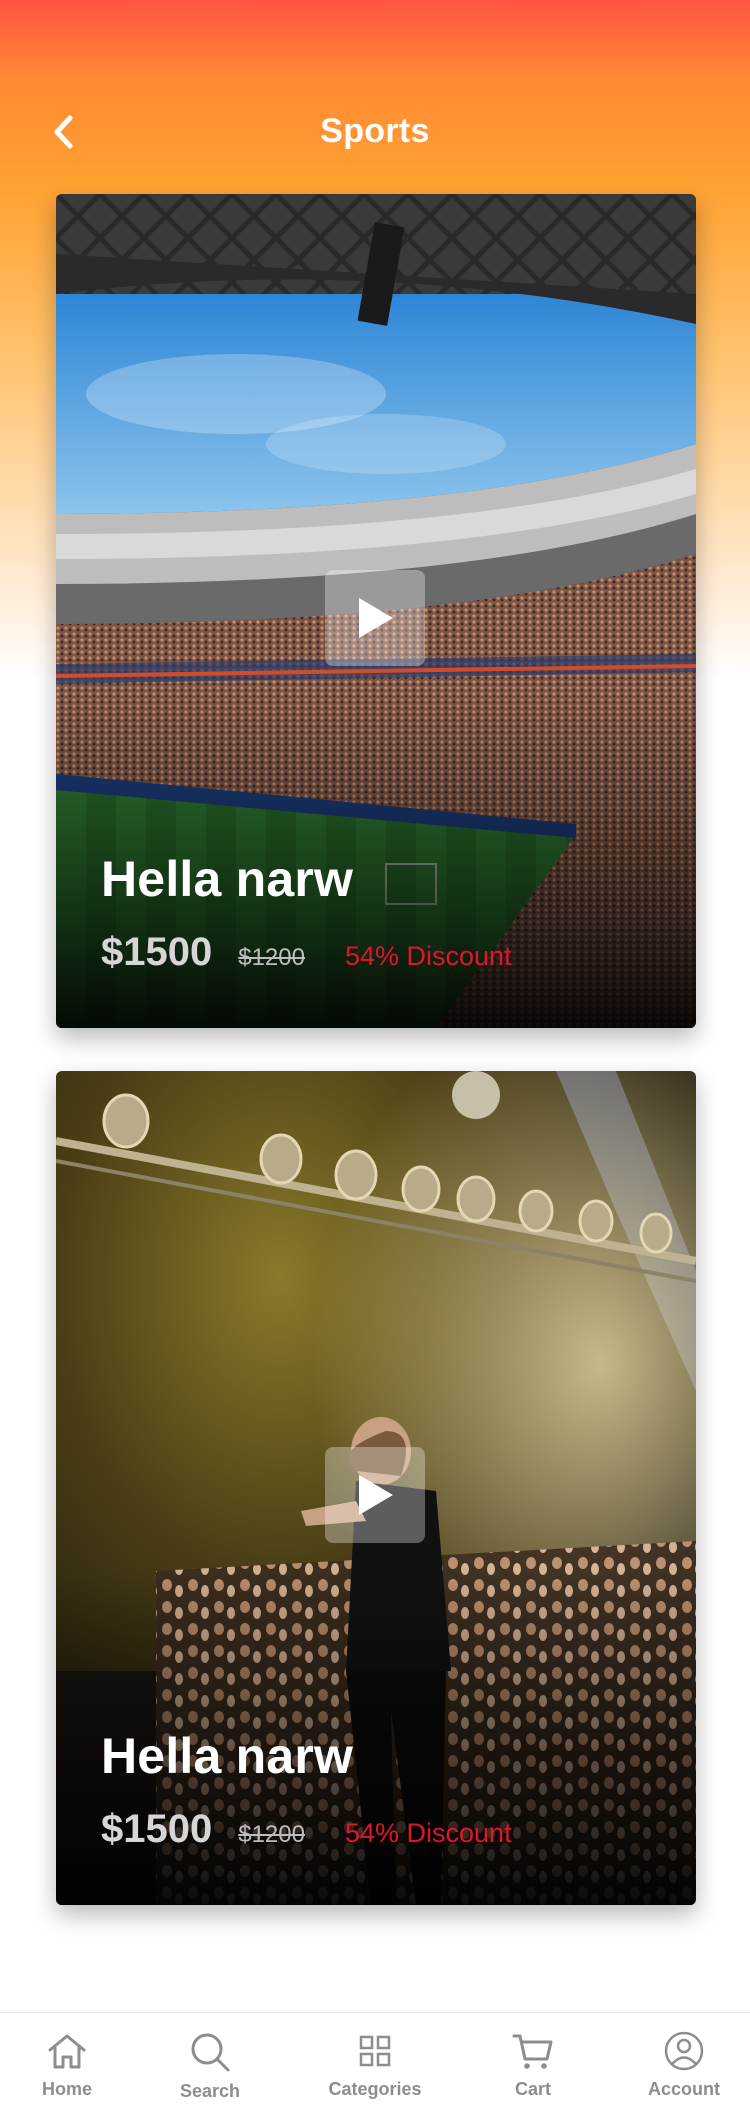  Describe the element at coordinates (679, 2076) in the screenshot. I see `nav-item-account: Account` at that location.